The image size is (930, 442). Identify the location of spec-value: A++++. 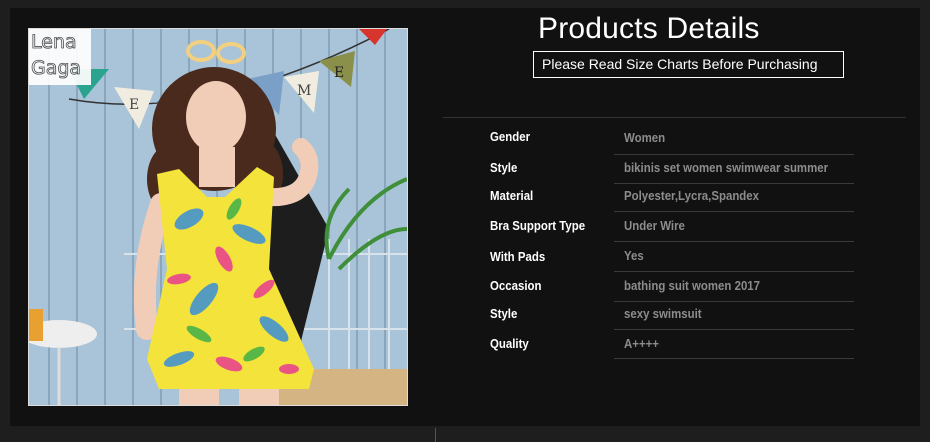
(641, 343).